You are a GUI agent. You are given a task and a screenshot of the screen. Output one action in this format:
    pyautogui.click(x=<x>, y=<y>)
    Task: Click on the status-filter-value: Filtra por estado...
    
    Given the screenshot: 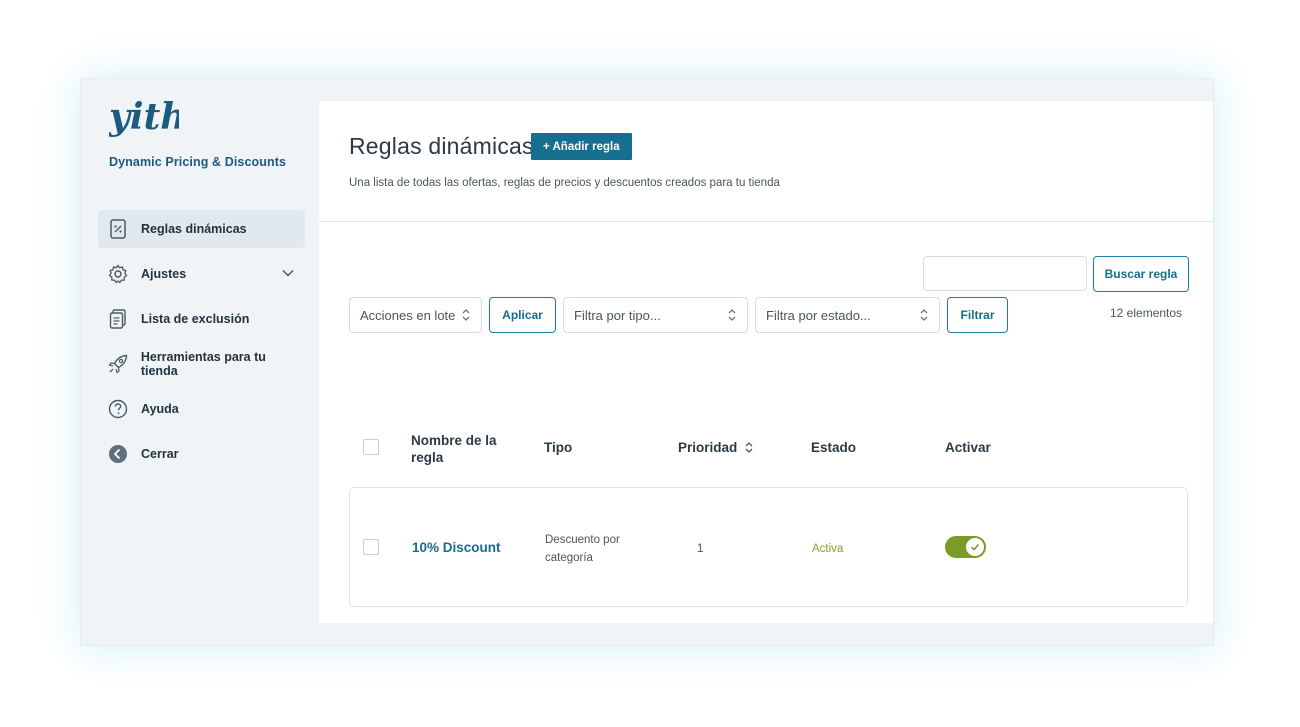 What is the action you would take?
    pyautogui.click(x=818, y=315)
    